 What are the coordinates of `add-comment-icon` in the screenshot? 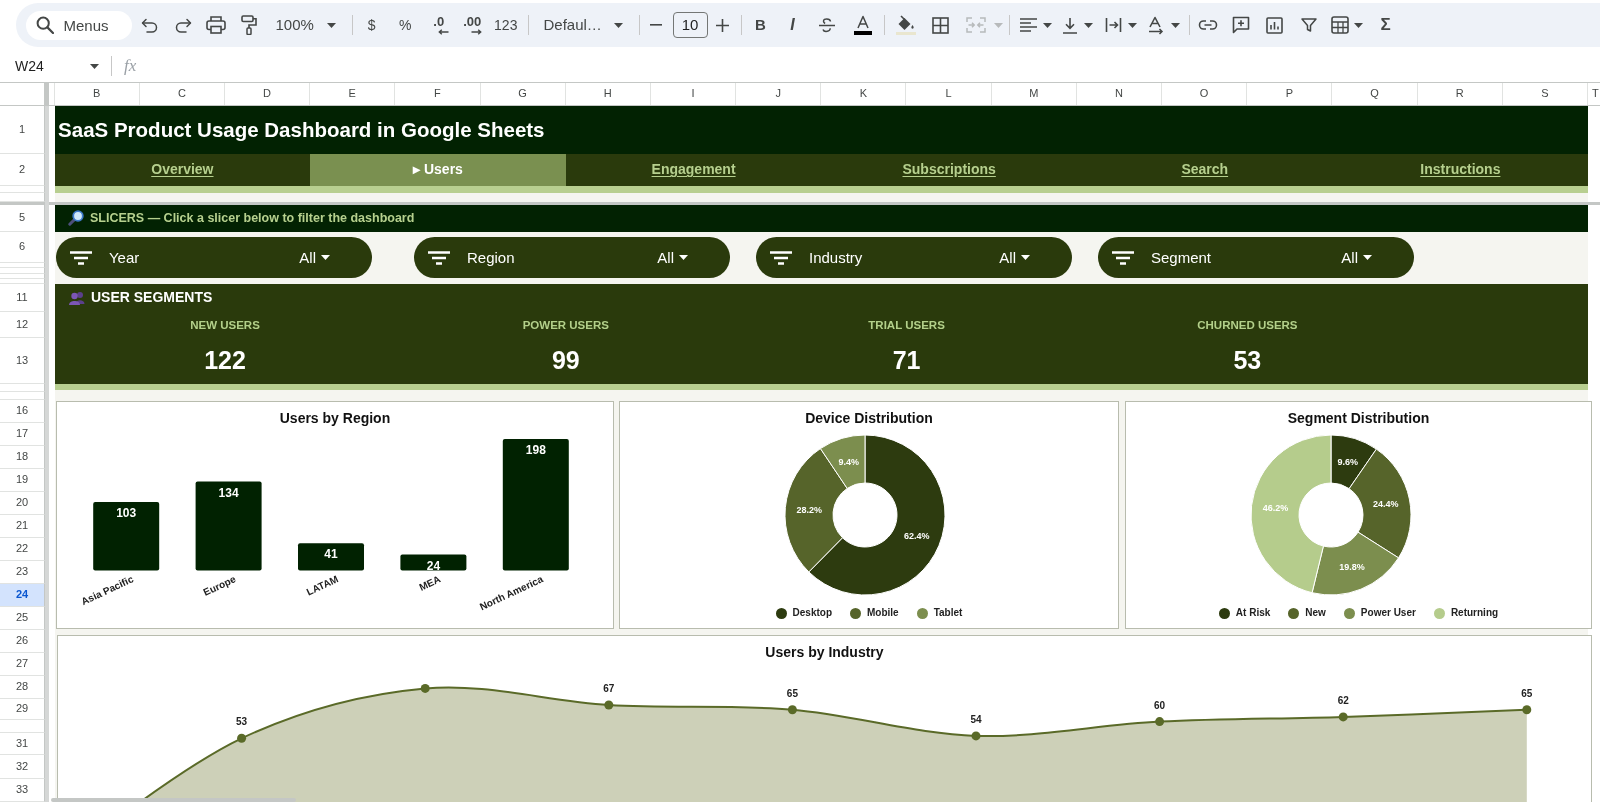 It's located at (1241, 25).